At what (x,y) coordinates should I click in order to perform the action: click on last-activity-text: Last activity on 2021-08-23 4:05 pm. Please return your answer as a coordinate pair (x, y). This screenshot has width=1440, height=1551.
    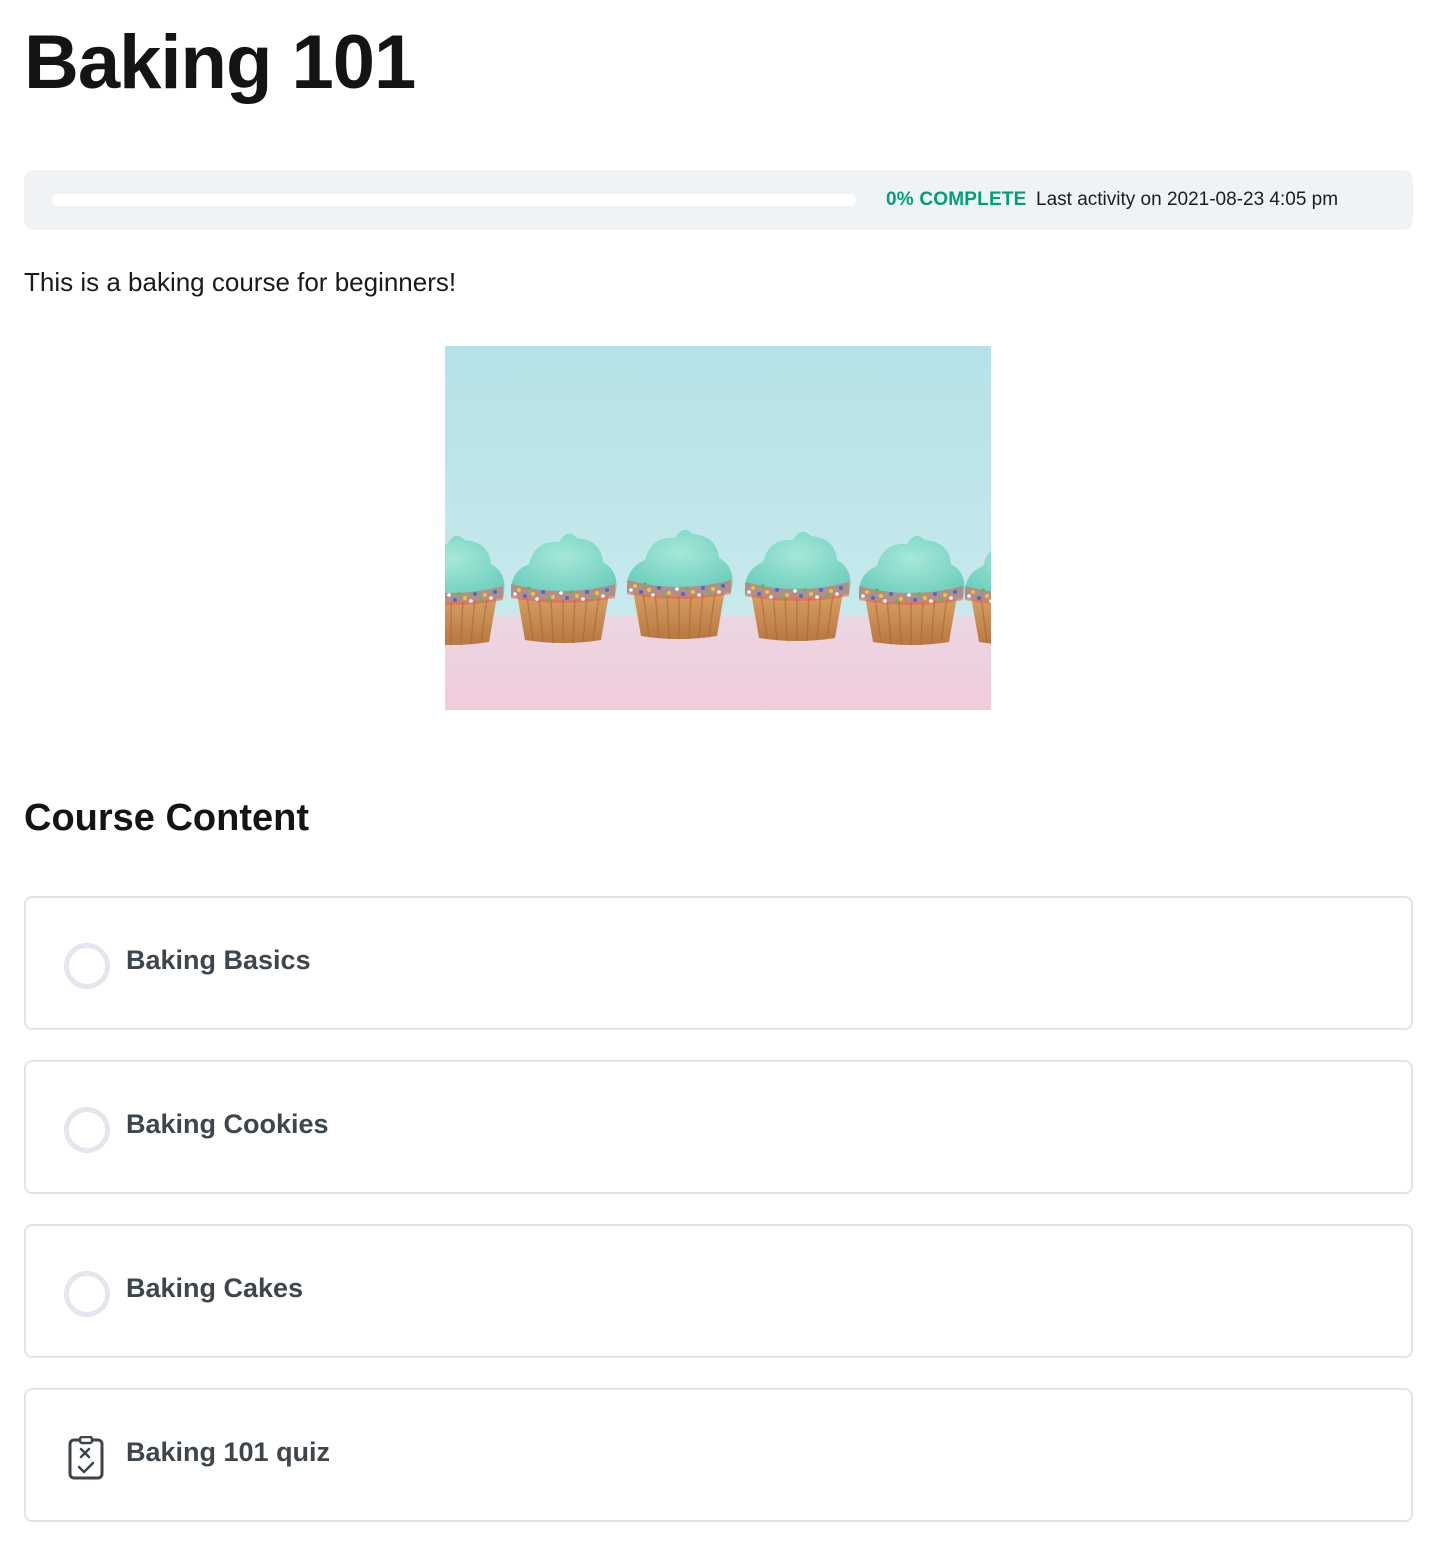
    Looking at the image, I should click on (1187, 199).